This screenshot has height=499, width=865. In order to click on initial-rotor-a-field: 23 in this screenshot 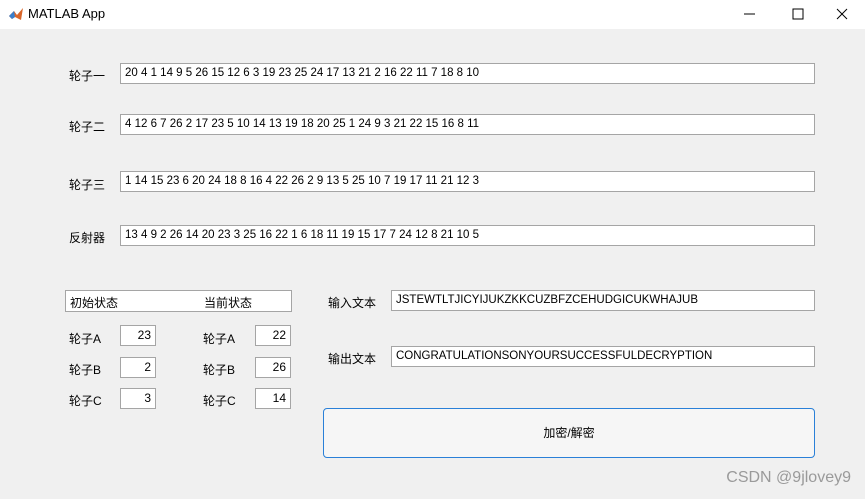, I will do `click(138, 335)`.